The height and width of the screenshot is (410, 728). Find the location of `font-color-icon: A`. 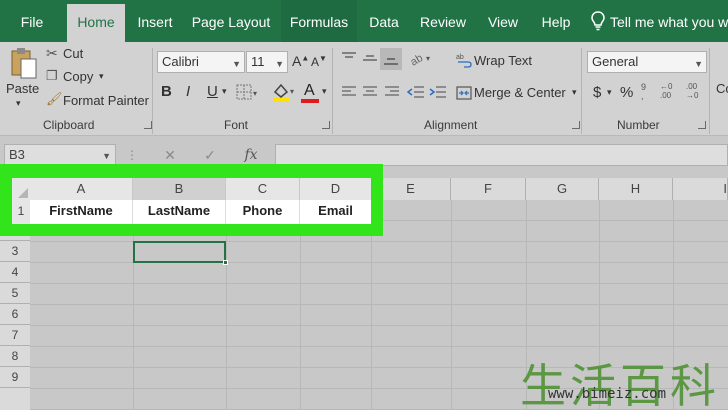

font-color-icon: A is located at coordinates (309, 91).